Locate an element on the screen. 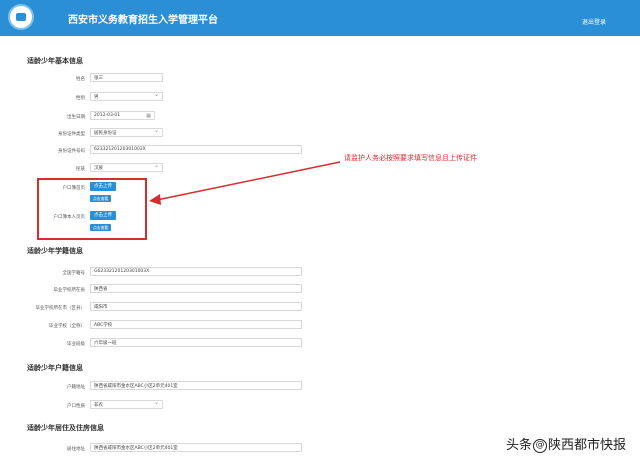 The width and height of the screenshot is (640, 463). annotation-text: 请监护人务必按照要求填写信息且上传证件 is located at coordinates (410, 158).